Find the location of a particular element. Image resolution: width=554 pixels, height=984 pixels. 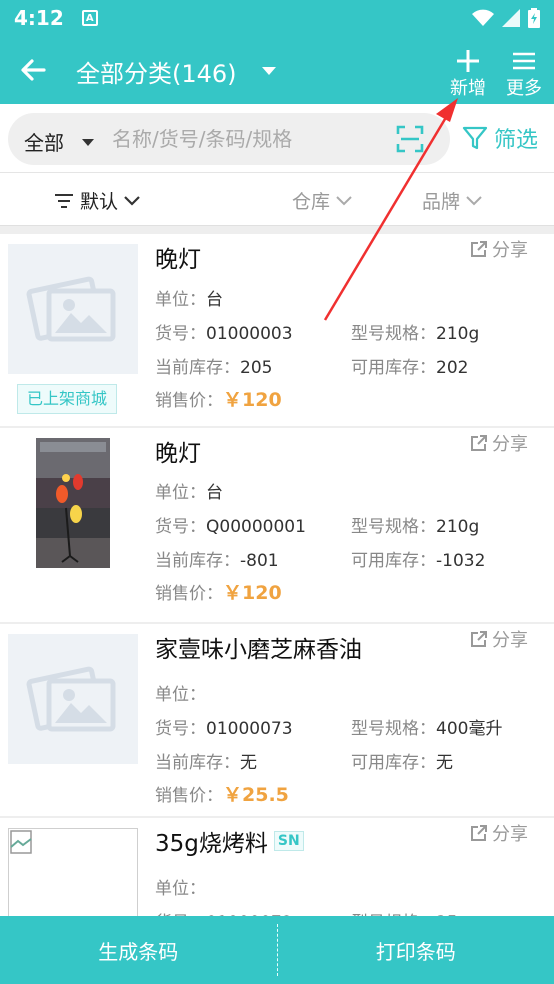

sort-bar: 默认 仓库 品牌 is located at coordinates (277, 199).